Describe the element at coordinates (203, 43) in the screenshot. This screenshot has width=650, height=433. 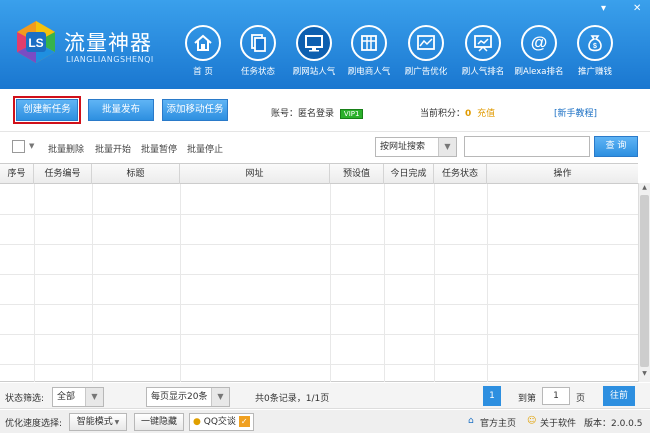
I see `home-icon` at that location.